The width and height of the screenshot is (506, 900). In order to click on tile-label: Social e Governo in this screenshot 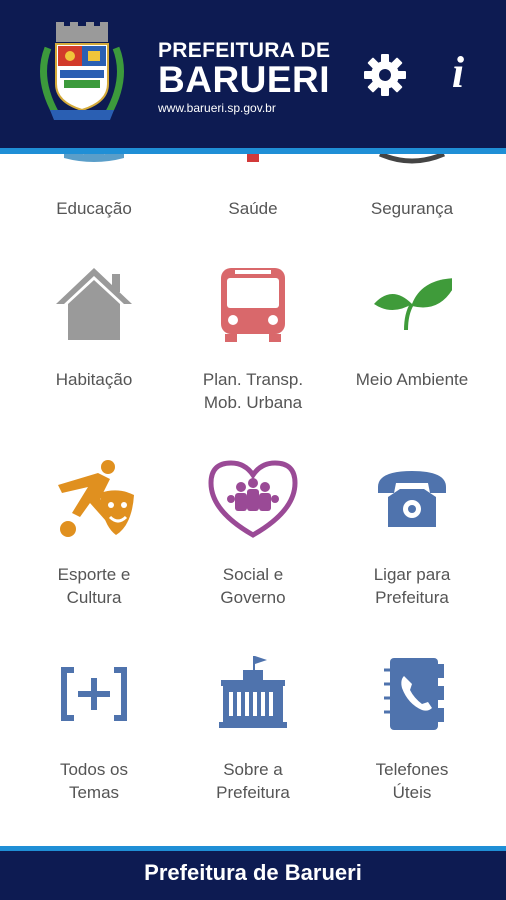, I will do `click(253, 586)`.